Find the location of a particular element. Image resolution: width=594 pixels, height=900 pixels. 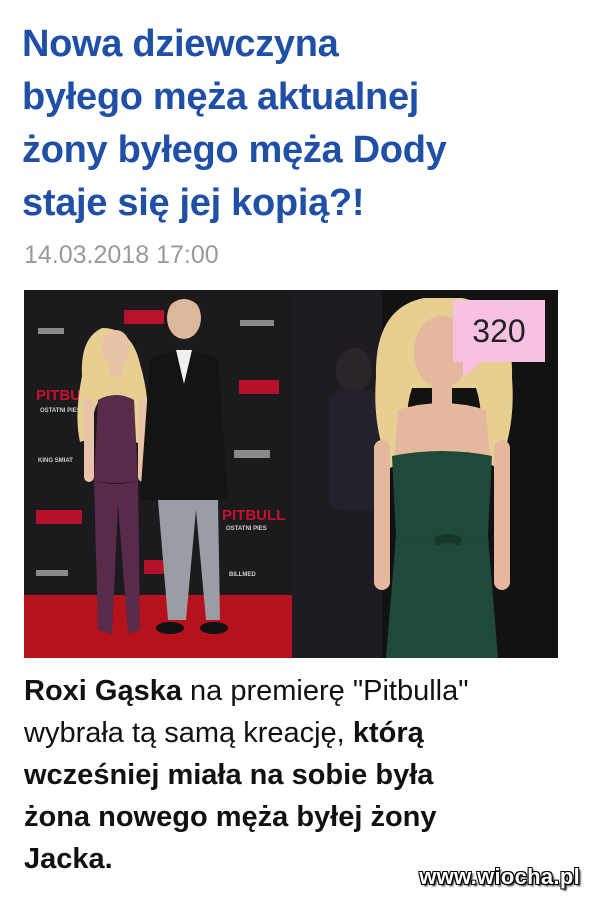

title-line: Nowa dziewczyna is located at coordinates (180, 44).